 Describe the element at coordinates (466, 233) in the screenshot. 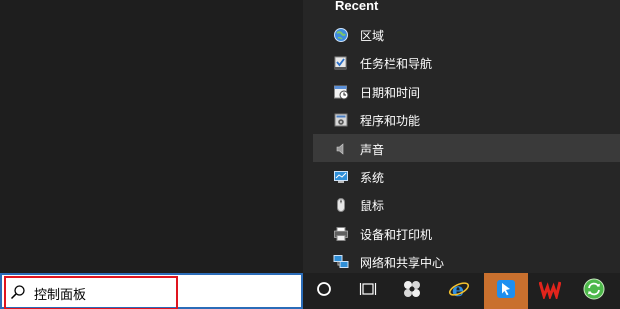

I see `recent-item-devices-printers: 设备和打印机` at that location.